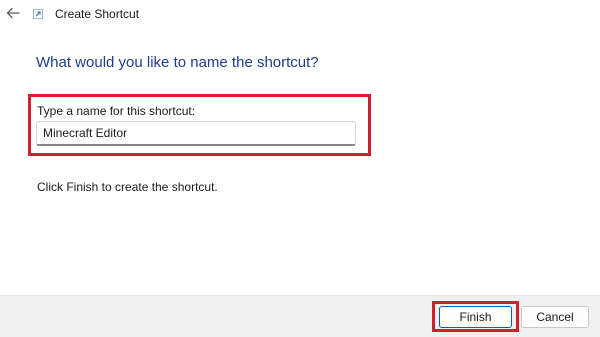  I want to click on back-button, so click(13, 13).